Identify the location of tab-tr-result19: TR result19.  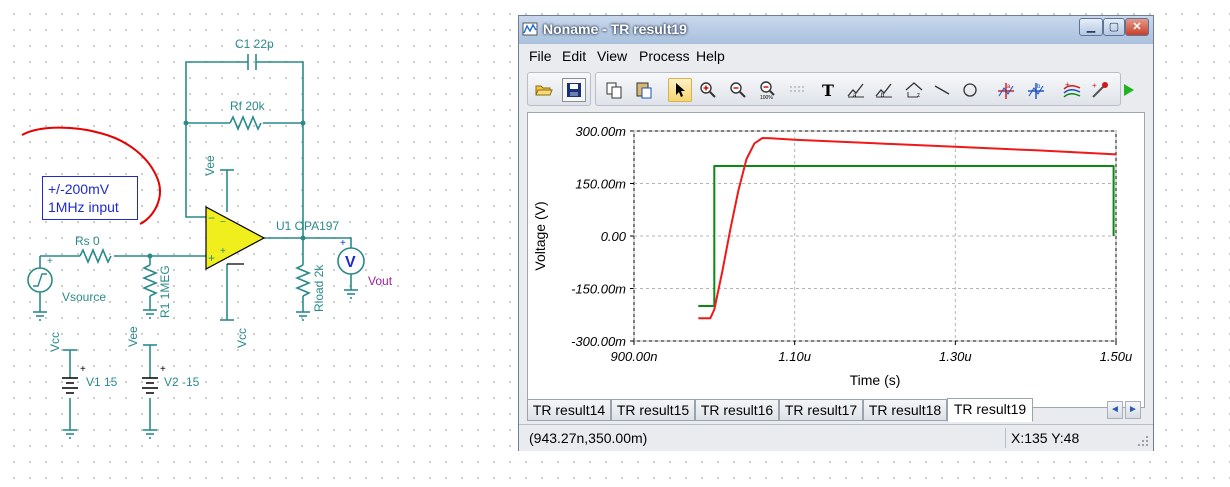
(990, 410).